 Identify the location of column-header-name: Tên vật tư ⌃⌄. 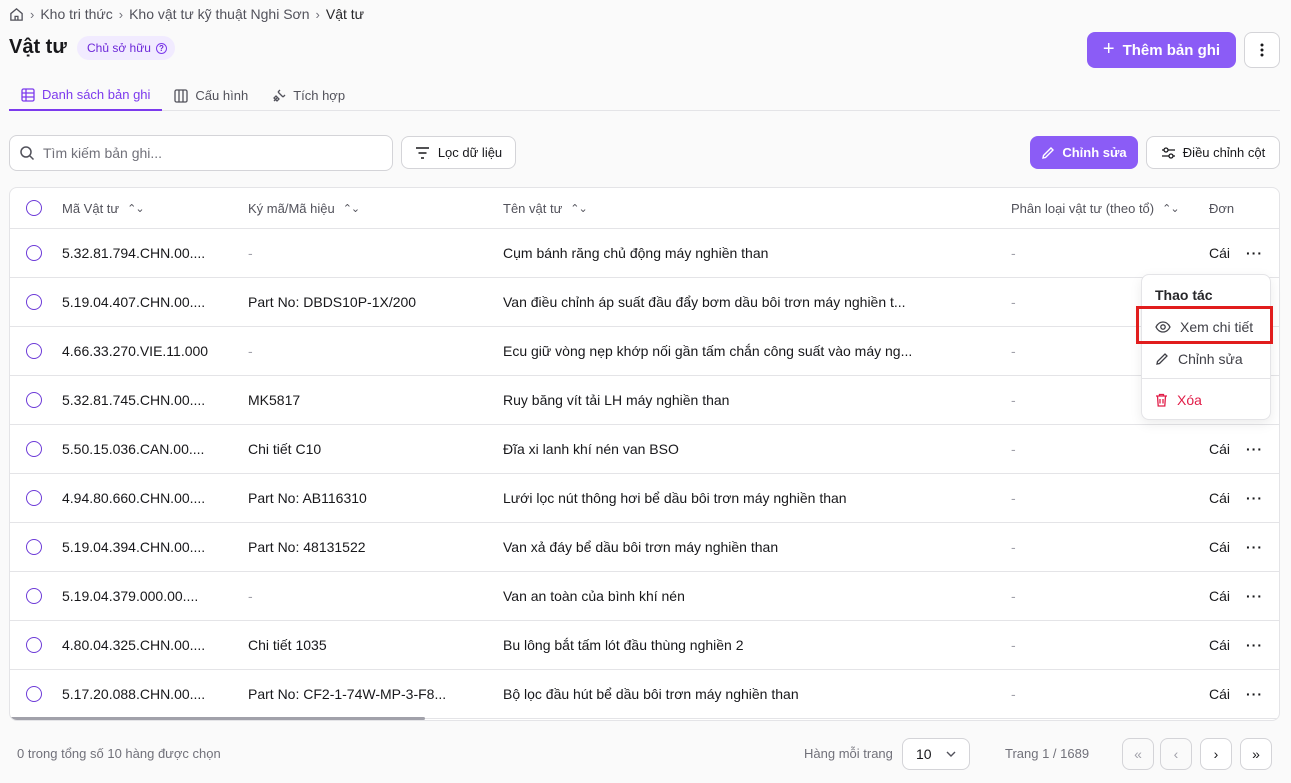
(545, 208).